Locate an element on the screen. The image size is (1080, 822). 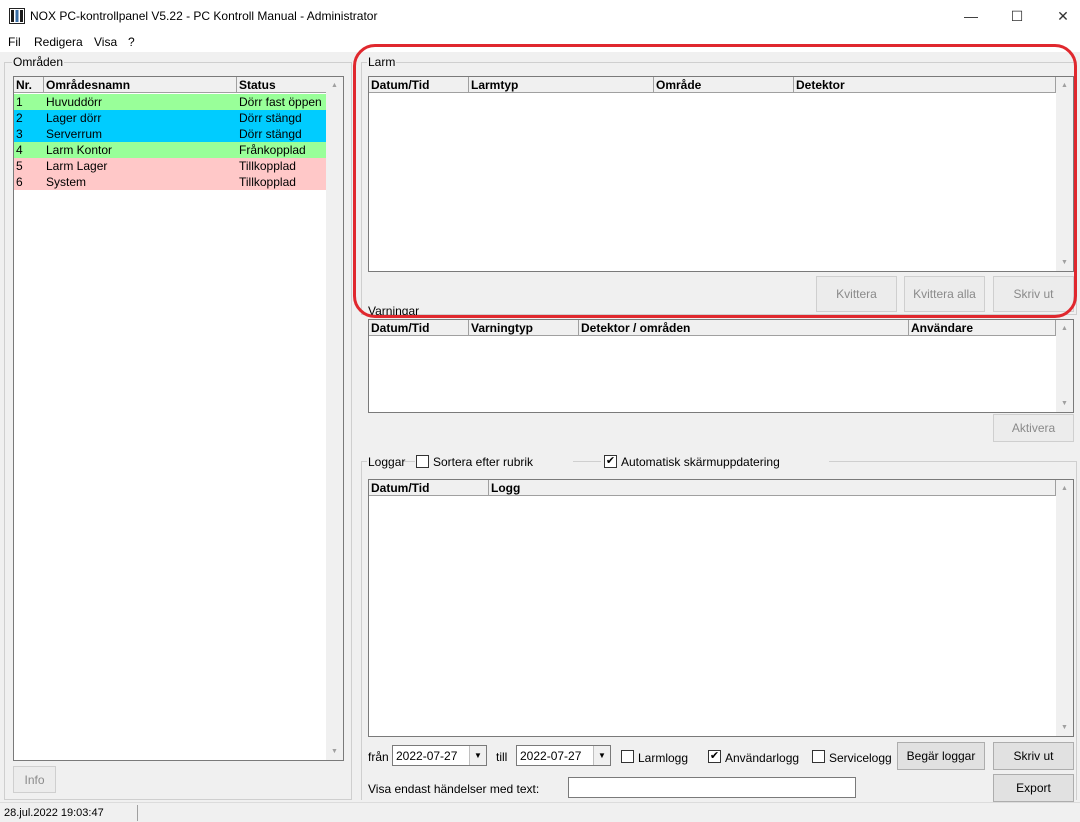
menu-help: ? is located at coordinates (131, 42).